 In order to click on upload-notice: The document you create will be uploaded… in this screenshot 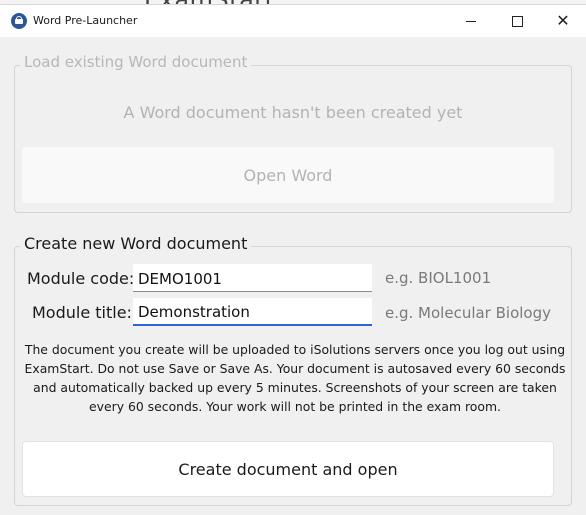, I will do `click(295, 378)`.